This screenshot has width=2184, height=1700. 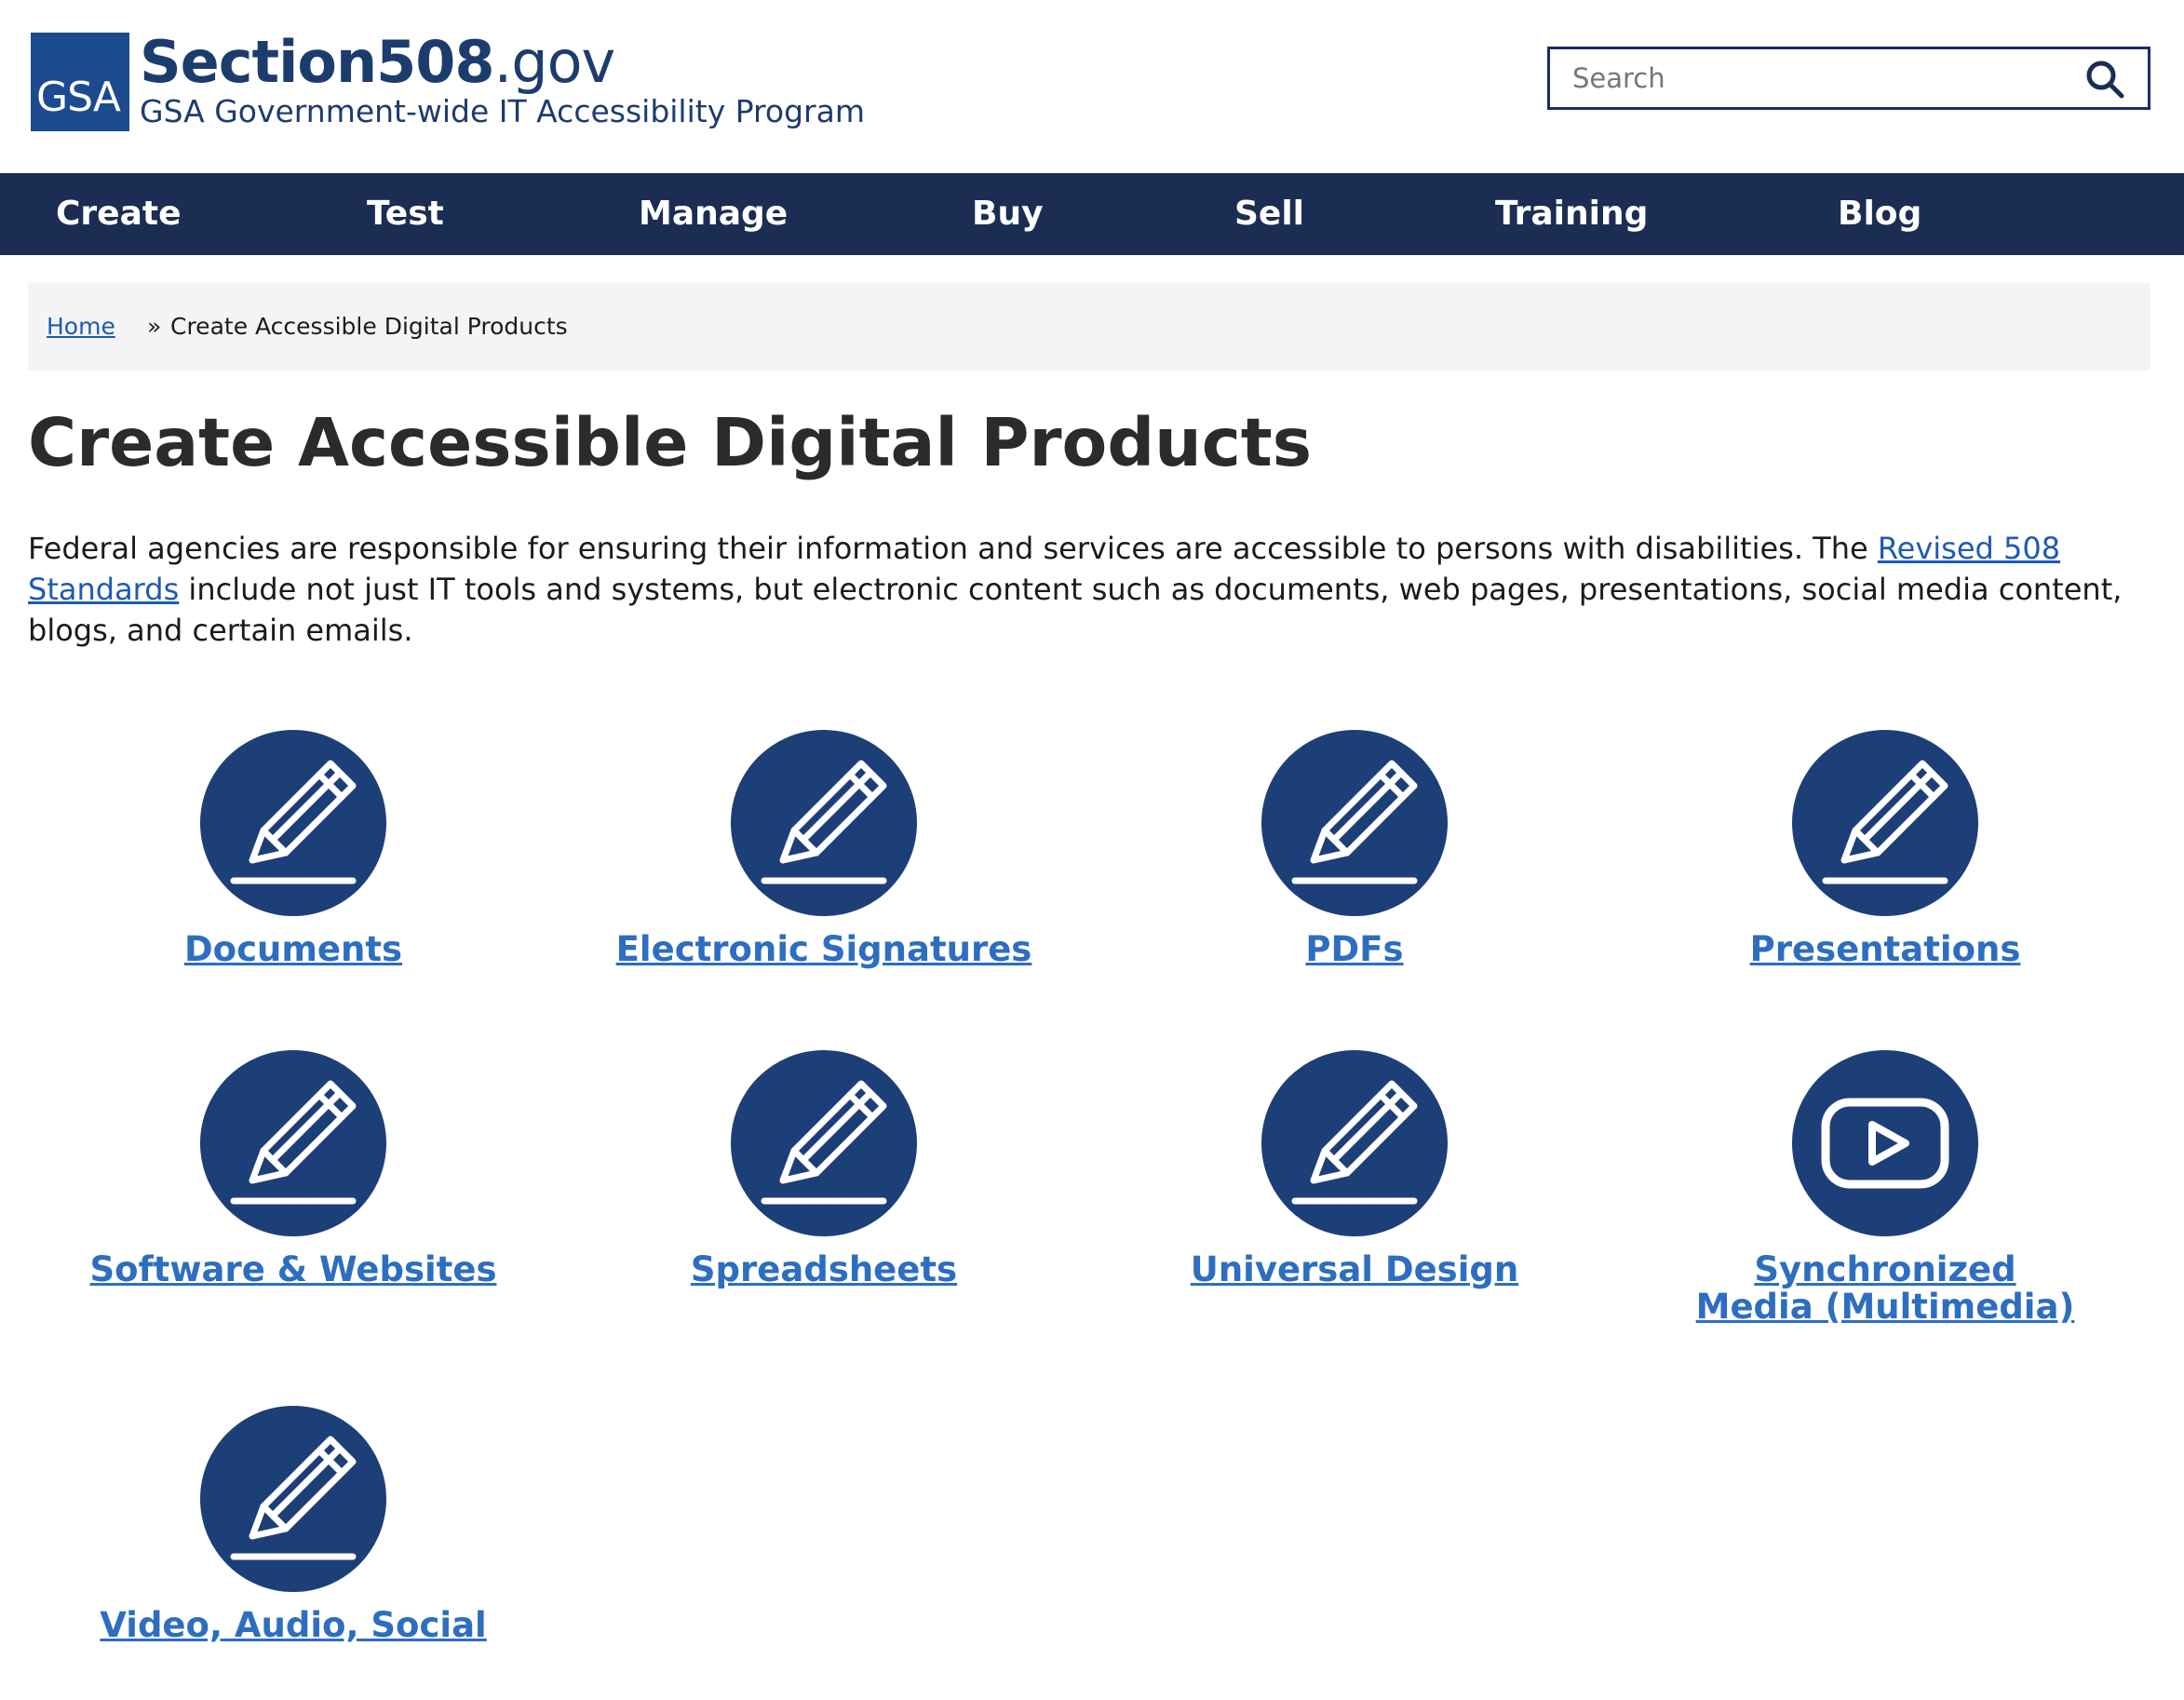 What do you see at coordinates (78, 97) in the screenshot?
I see `gsa-logo-text: GSA` at bounding box center [78, 97].